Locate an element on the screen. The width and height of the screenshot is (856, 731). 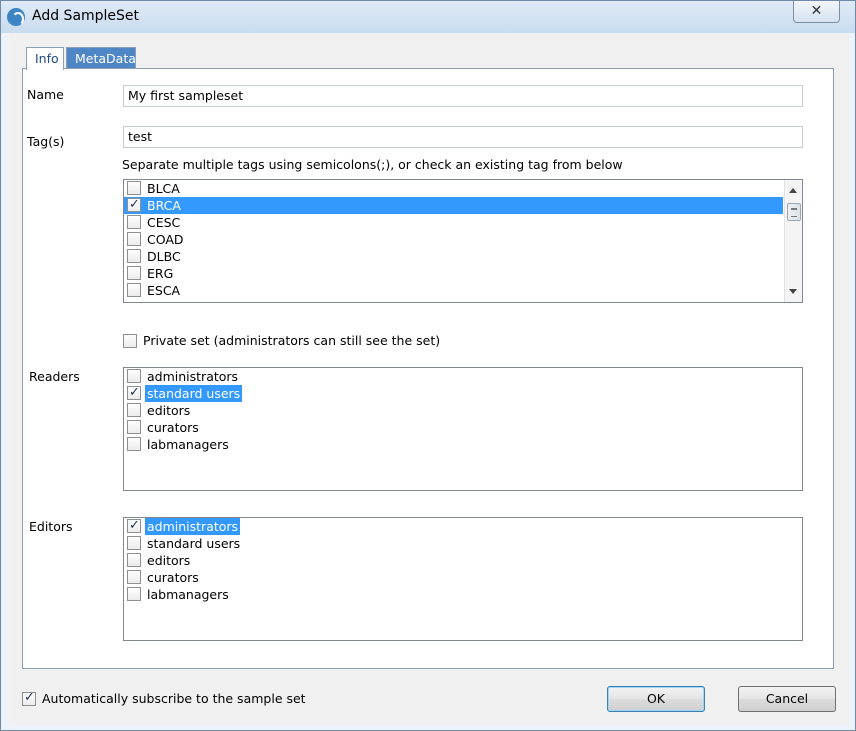
name-input: My first sampleset is located at coordinates (463, 96).